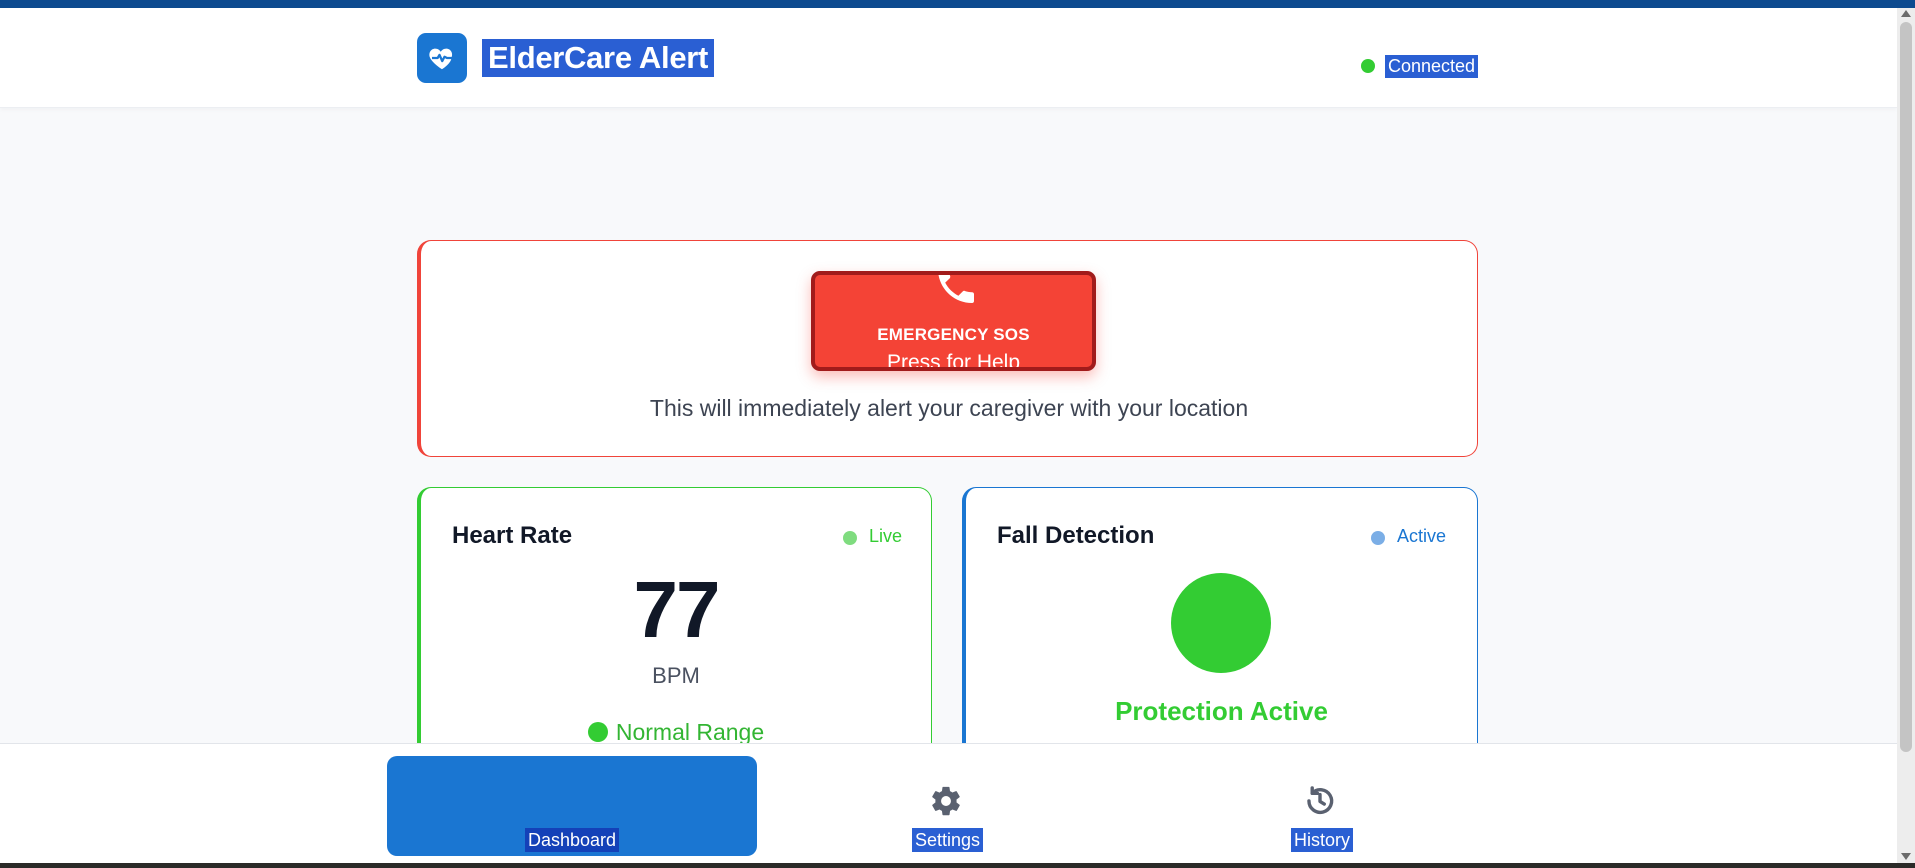 Image resolution: width=1915 pixels, height=868 pixels. Describe the element at coordinates (948, 58) in the screenshot. I see `app-header: ElderCare Alert Connected` at that location.